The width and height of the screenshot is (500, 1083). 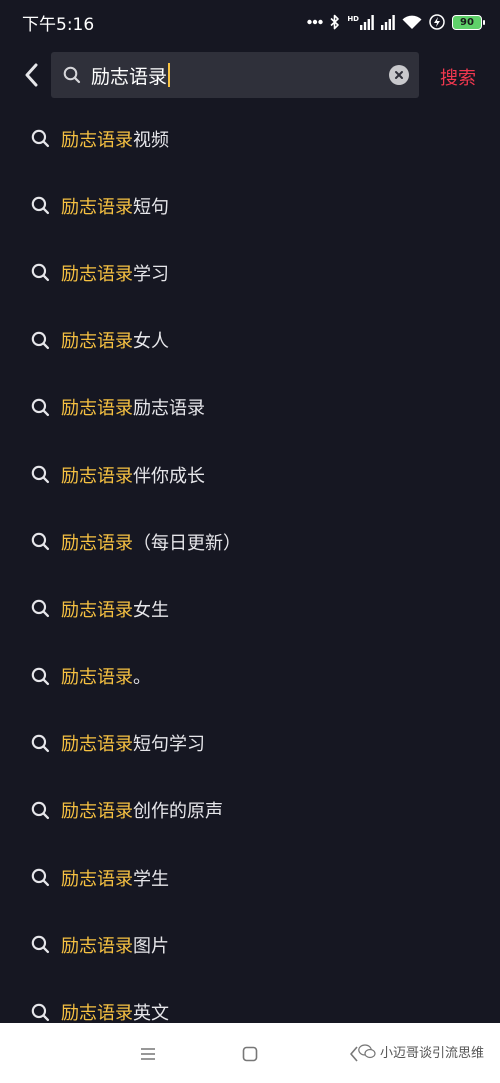 I want to click on status-time: 下午5:16, so click(x=58, y=24).